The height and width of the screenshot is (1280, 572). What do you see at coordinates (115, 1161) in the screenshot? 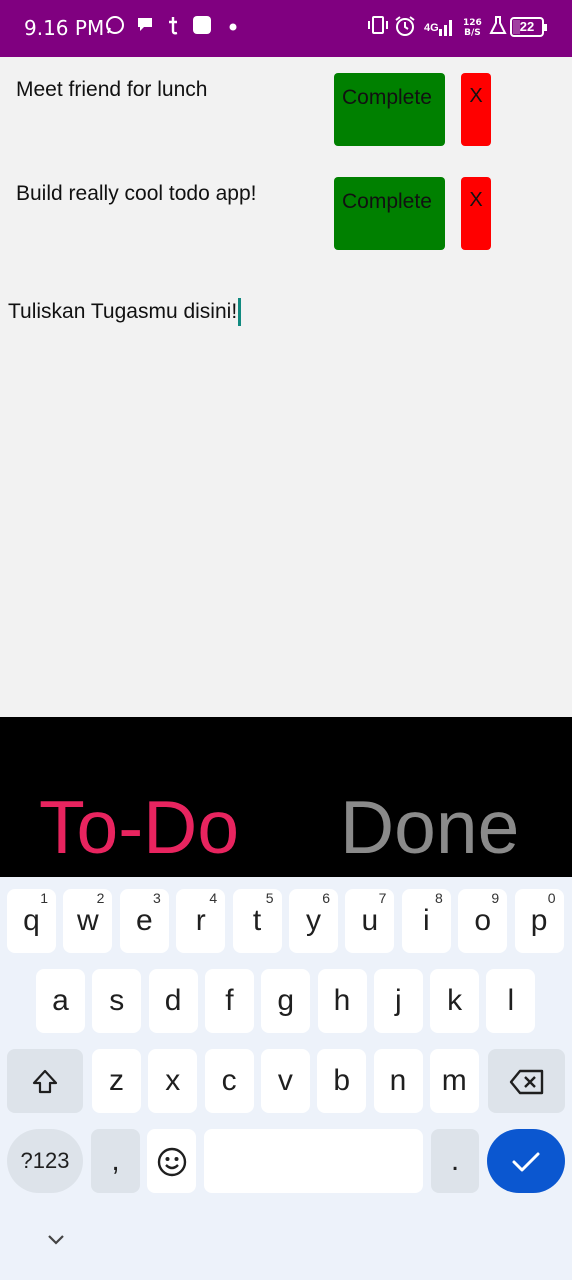
I see `comma-key: ,` at bounding box center [115, 1161].